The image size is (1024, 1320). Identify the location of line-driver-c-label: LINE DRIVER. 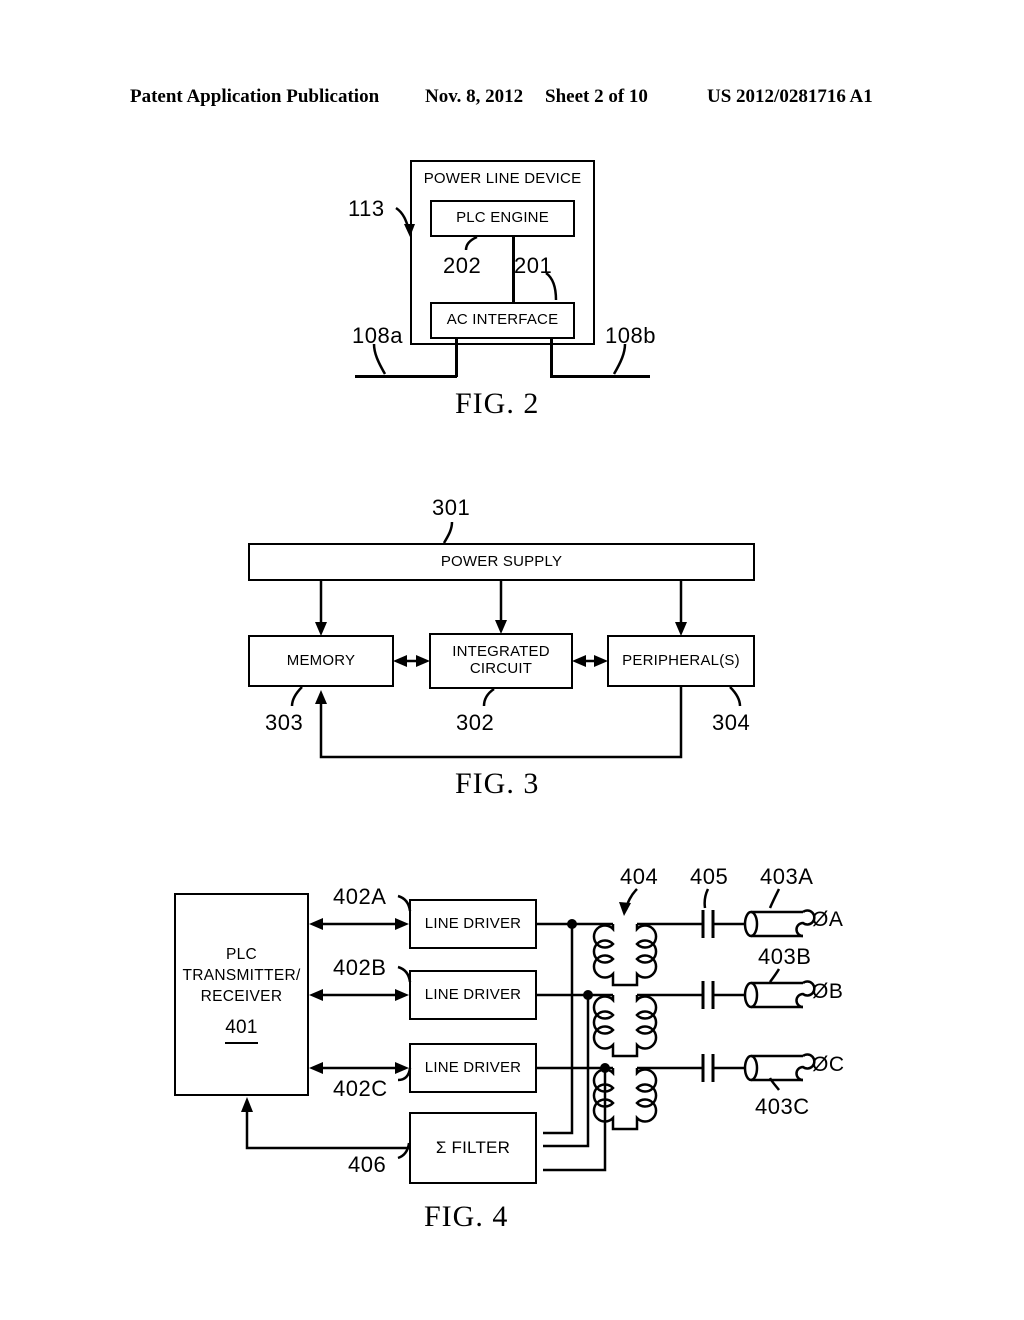
(473, 1067).